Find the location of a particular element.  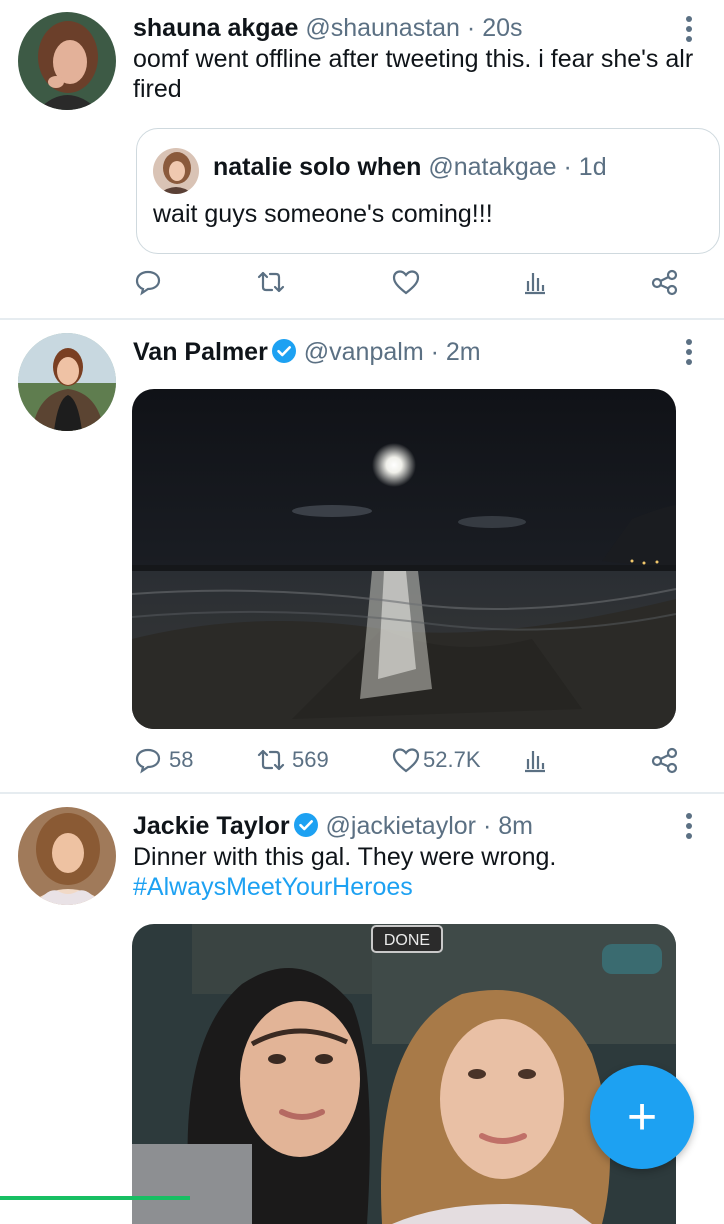

user-handle: @natakgae is located at coordinates (492, 167).